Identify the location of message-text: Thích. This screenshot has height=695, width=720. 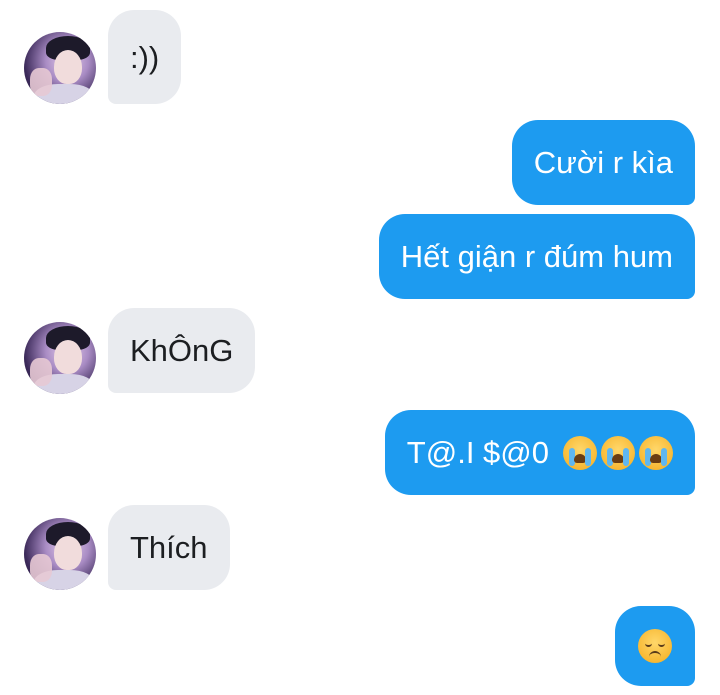
(169, 547).